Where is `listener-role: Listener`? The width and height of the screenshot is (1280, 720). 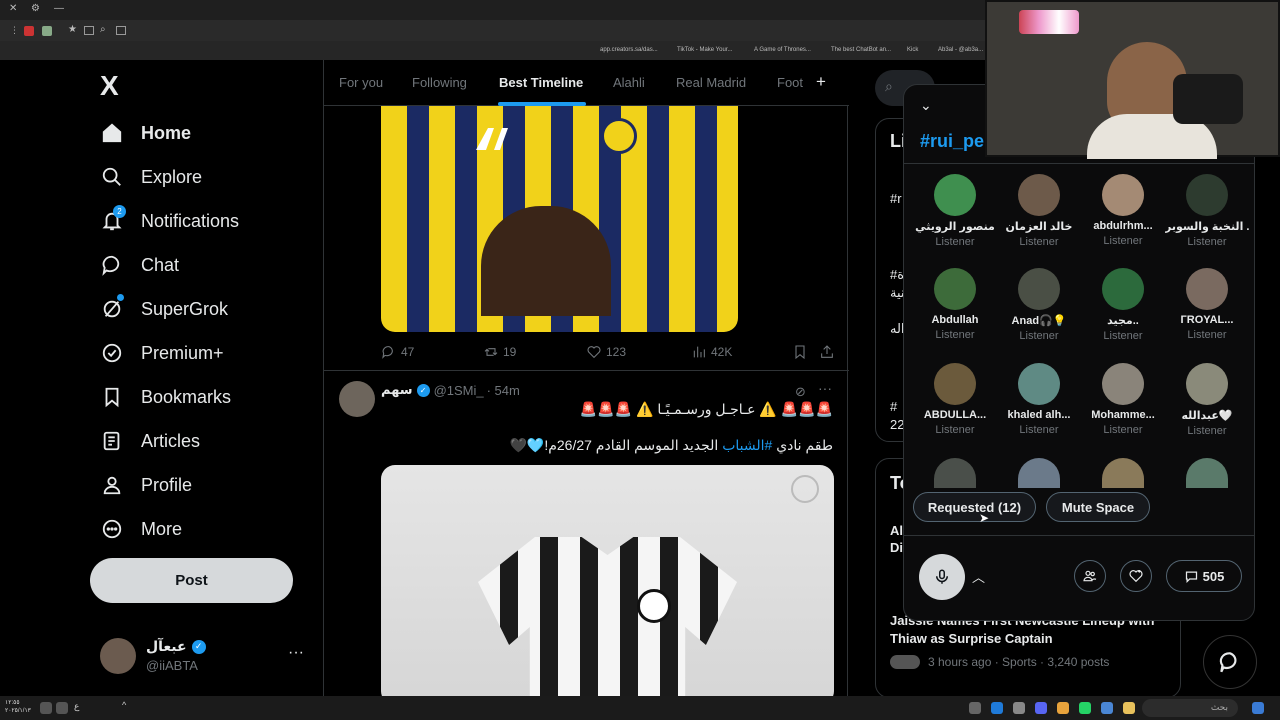
listener-role: Listener is located at coordinates (1207, 335).